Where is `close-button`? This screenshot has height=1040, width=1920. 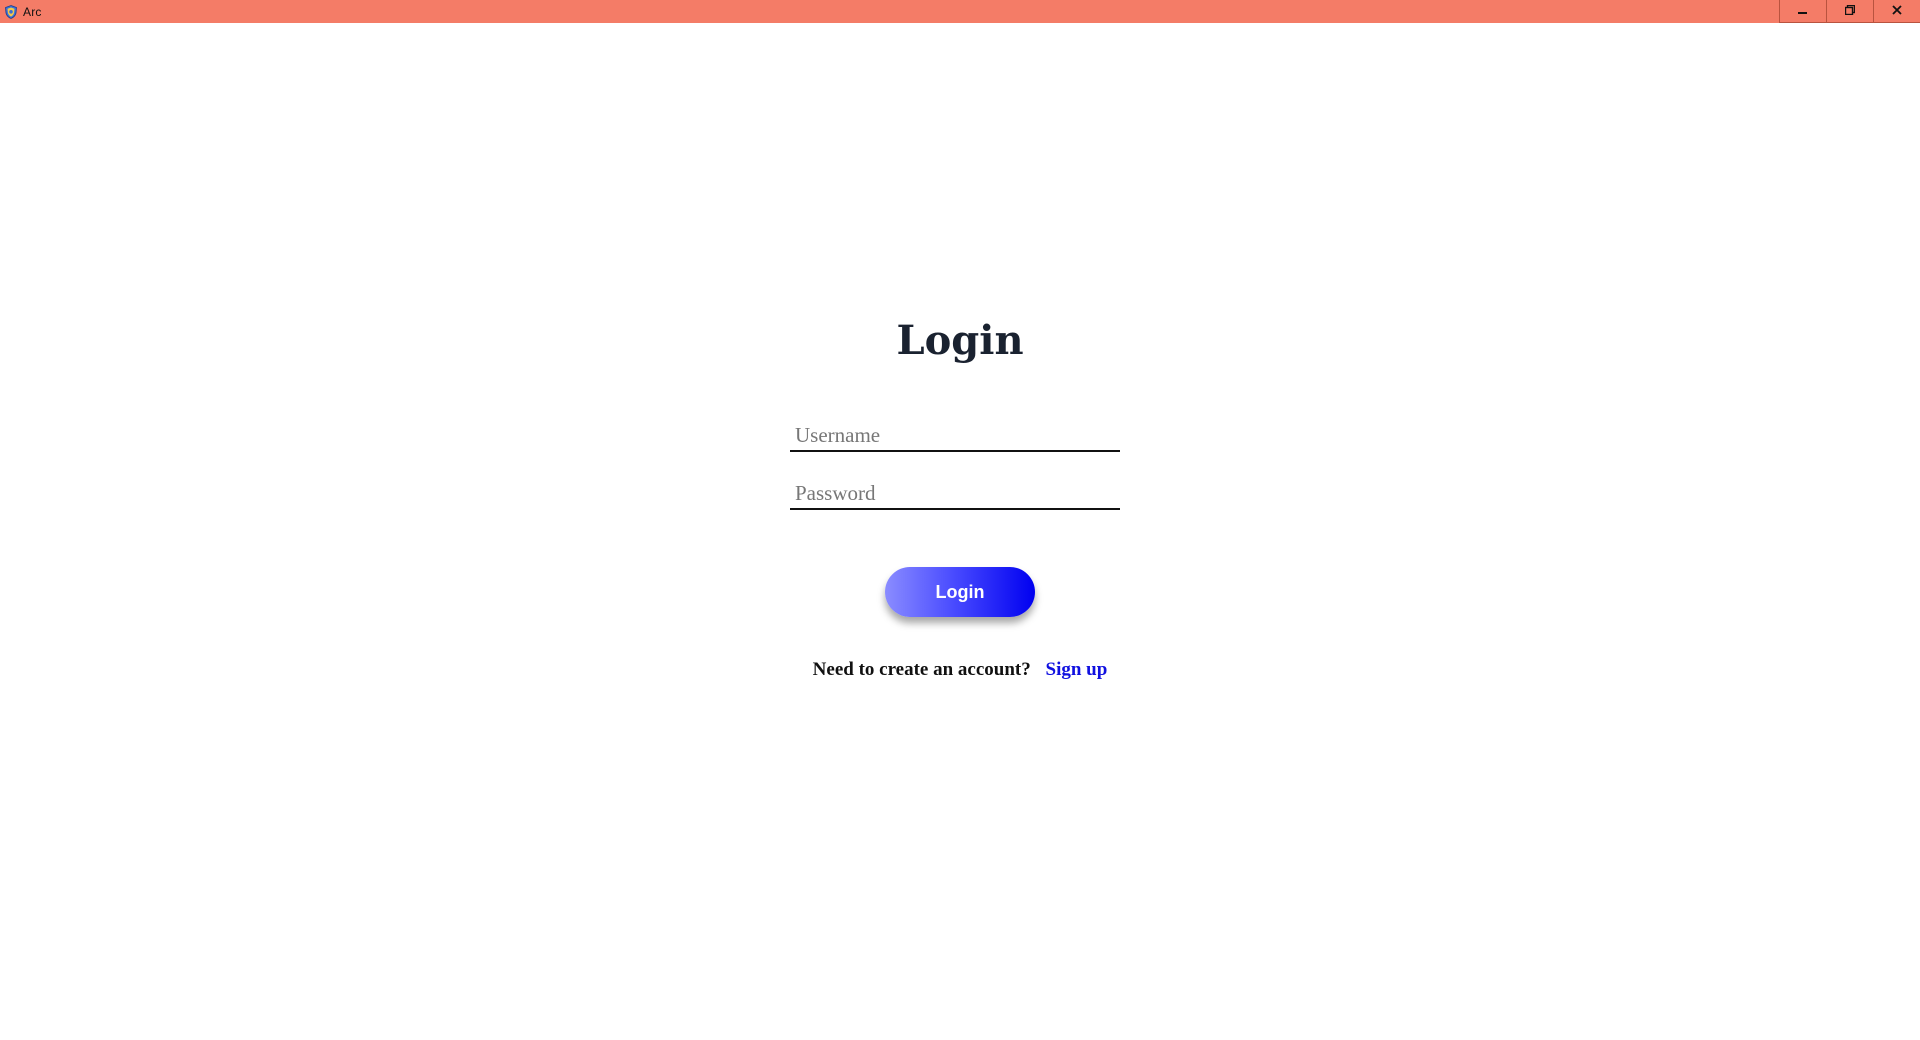
close-button is located at coordinates (1896, 11).